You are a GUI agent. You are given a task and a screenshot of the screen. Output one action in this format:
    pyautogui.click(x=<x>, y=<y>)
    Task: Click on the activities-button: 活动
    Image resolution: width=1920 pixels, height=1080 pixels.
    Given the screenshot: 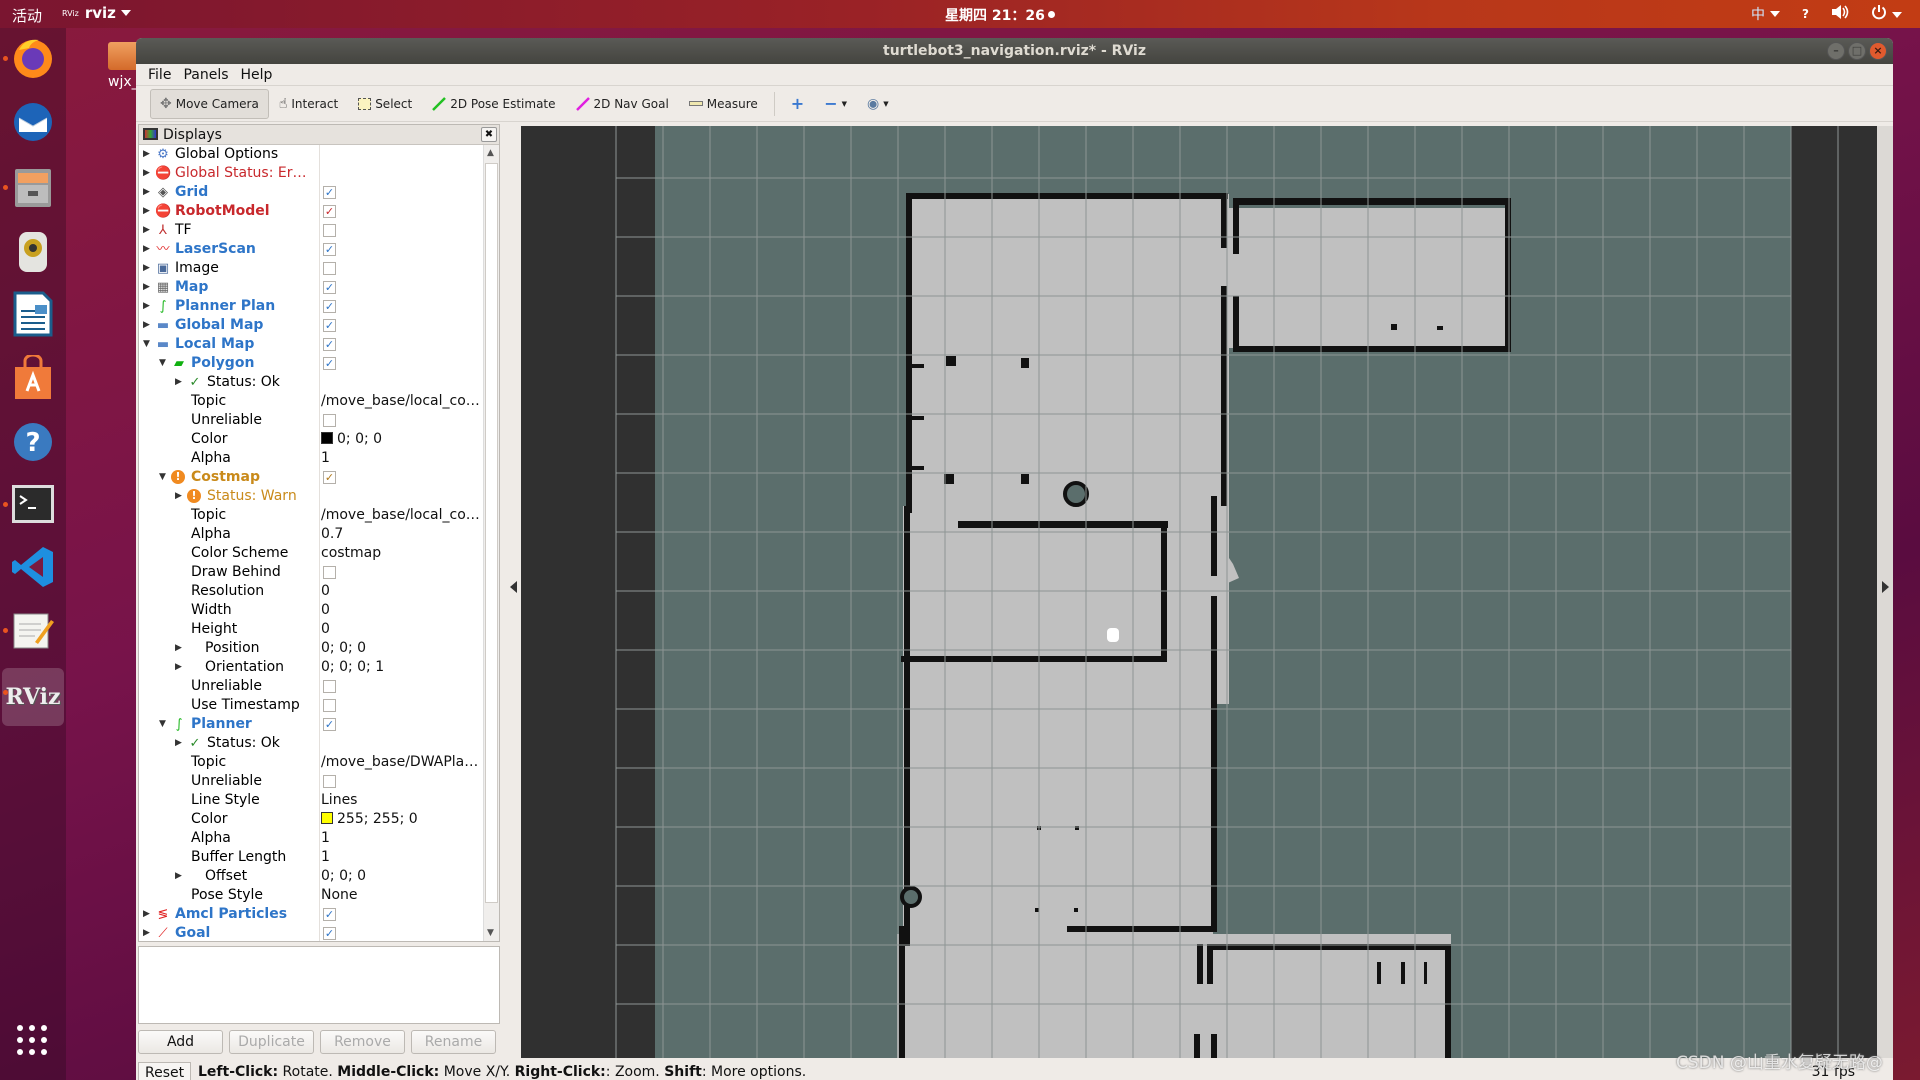 What is the action you would take?
    pyautogui.click(x=27, y=15)
    